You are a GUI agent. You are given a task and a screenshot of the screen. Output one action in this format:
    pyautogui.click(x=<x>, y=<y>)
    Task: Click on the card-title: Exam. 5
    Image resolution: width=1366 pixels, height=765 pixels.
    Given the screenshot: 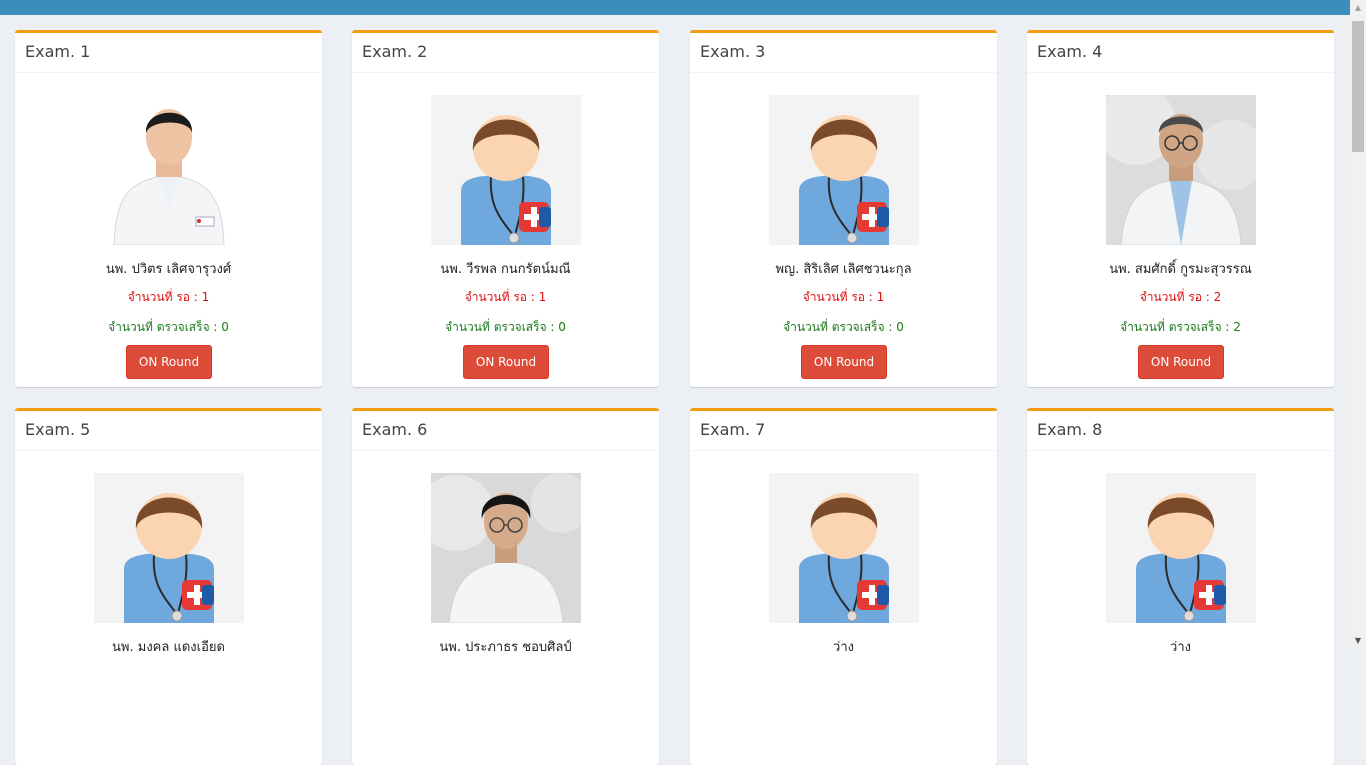 What is the action you would take?
    pyautogui.click(x=168, y=431)
    